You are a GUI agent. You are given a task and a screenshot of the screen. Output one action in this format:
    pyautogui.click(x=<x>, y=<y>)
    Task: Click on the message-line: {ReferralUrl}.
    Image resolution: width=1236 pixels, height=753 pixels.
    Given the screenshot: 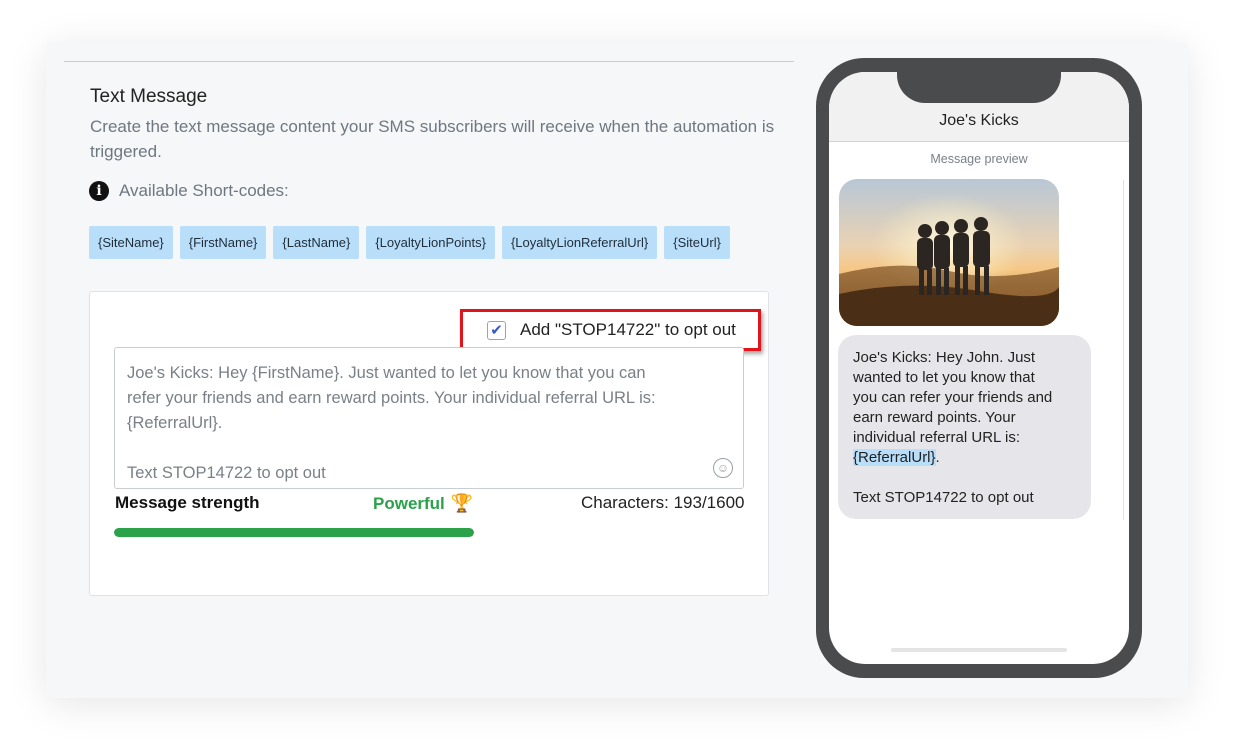 What is the action you would take?
    pyautogui.click(x=175, y=423)
    